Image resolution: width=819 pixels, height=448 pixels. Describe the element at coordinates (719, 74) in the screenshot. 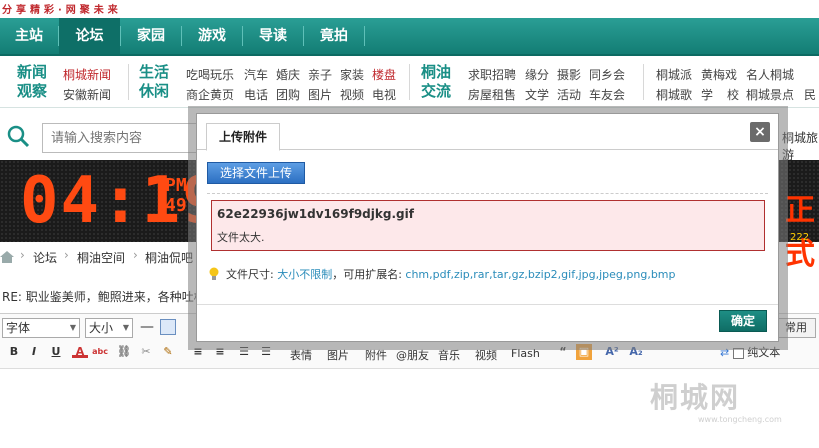

I see `channel-link: 黄梅戏` at that location.